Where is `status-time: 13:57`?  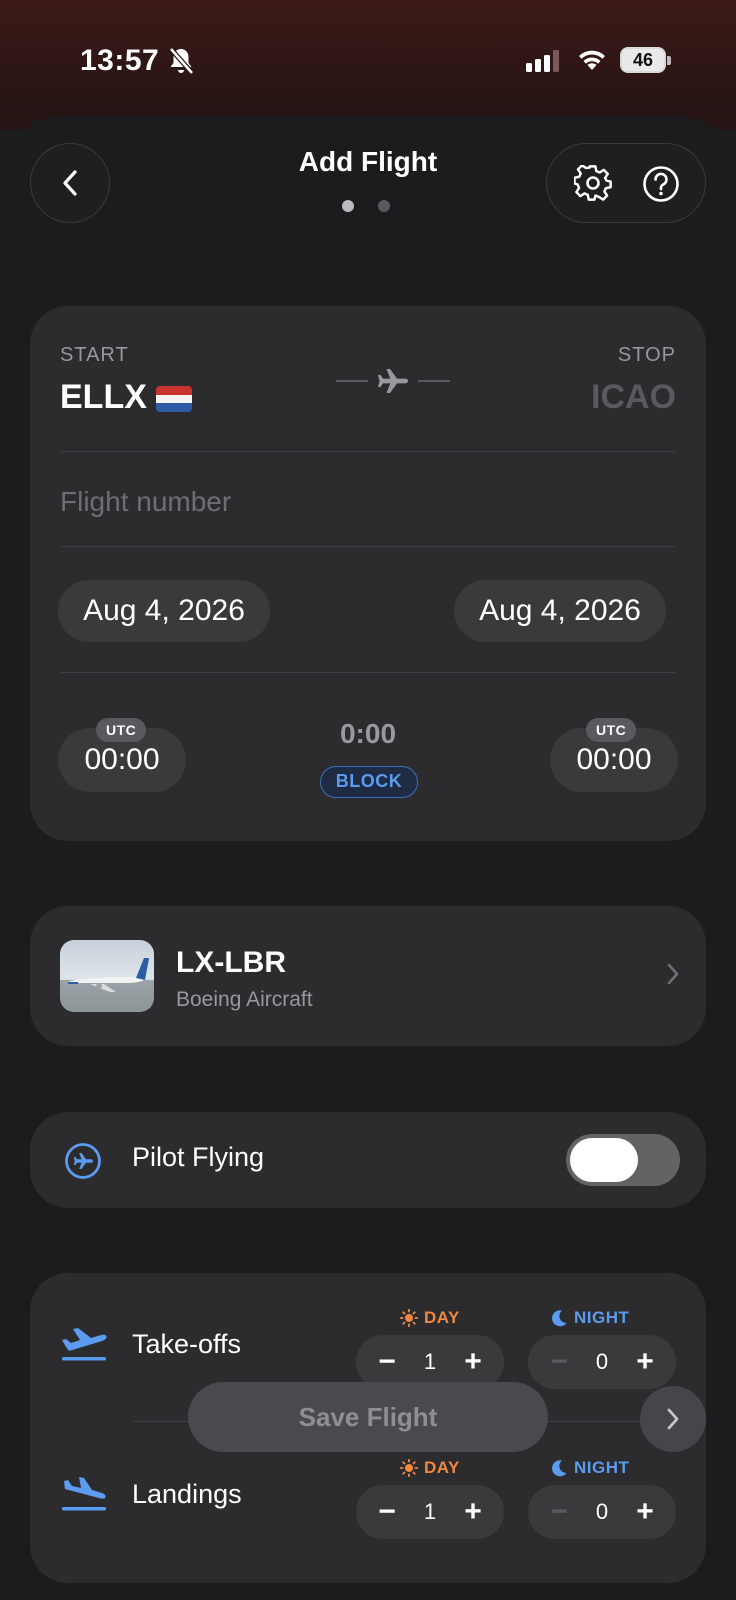 status-time: 13:57 is located at coordinates (120, 60).